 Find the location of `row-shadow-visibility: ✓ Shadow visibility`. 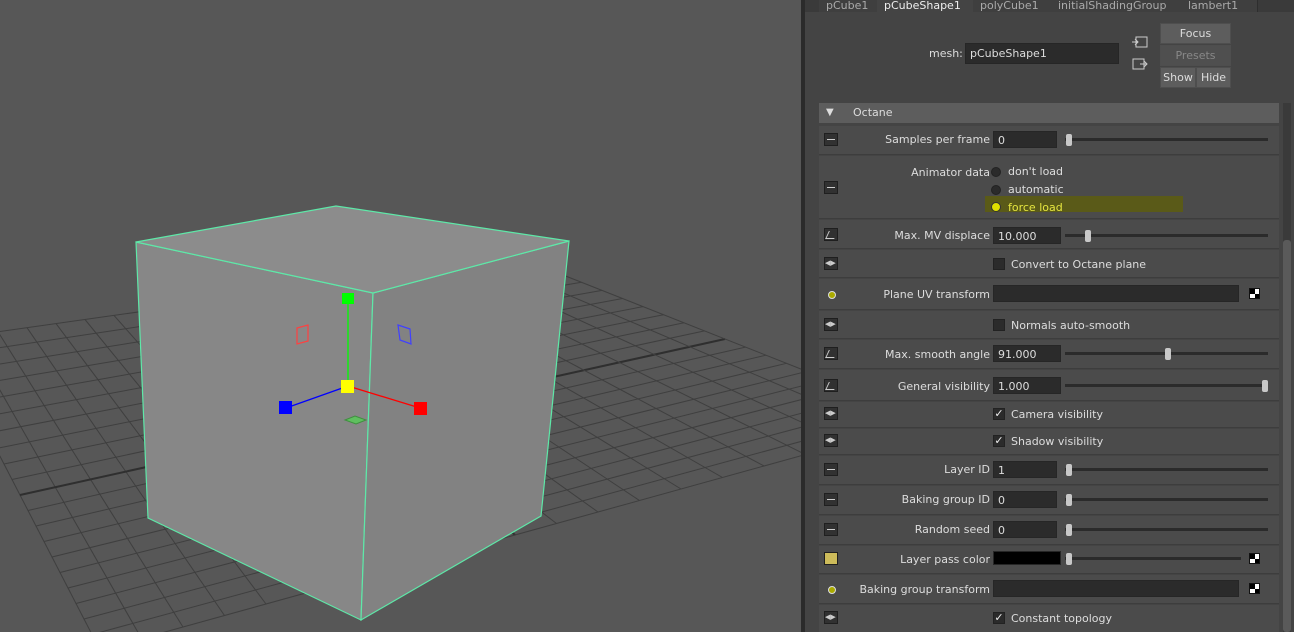

row-shadow-visibility: ✓ Shadow visibility is located at coordinates (1049, 442).